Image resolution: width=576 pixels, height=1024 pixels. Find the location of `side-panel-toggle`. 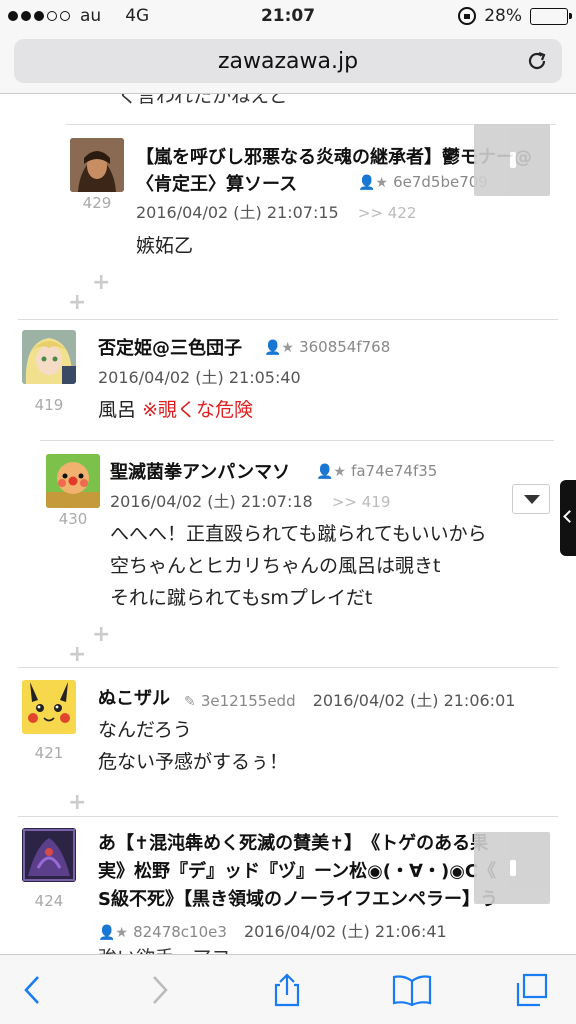

side-panel-toggle is located at coordinates (568, 518).